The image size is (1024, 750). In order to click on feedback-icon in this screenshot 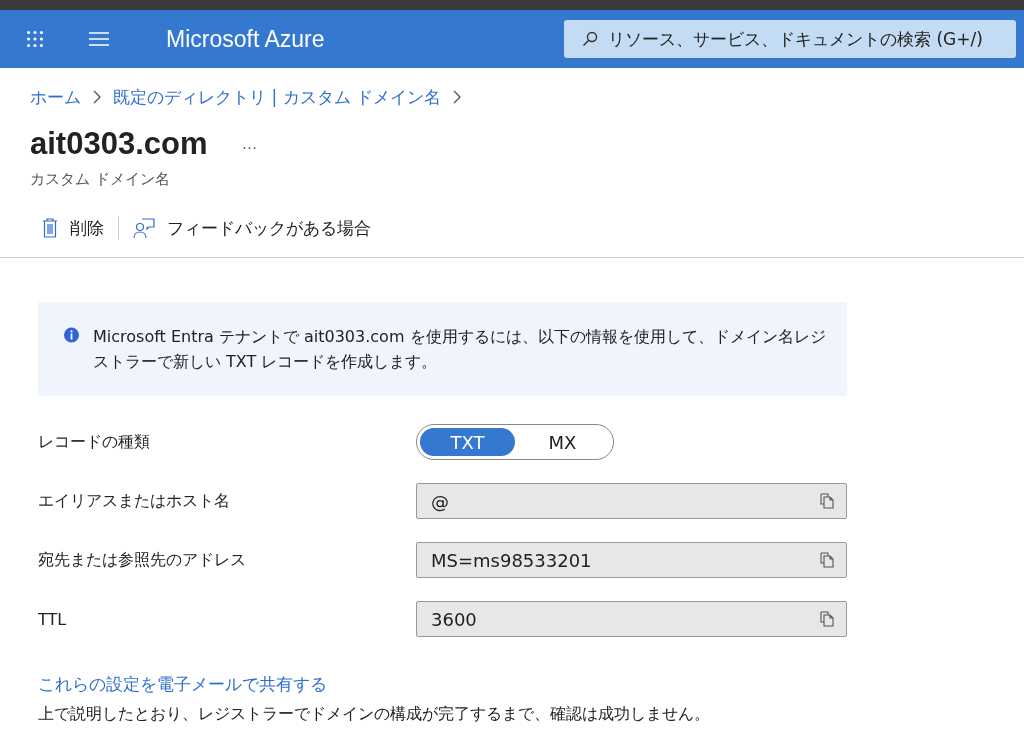, I will do `click(144, 228)`.